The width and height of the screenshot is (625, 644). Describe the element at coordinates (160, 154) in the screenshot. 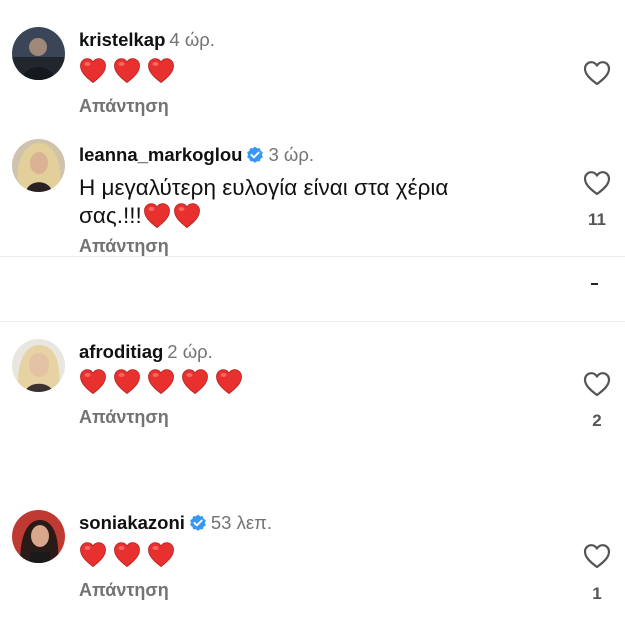

I see `username: leanna_markoglou` at that location.